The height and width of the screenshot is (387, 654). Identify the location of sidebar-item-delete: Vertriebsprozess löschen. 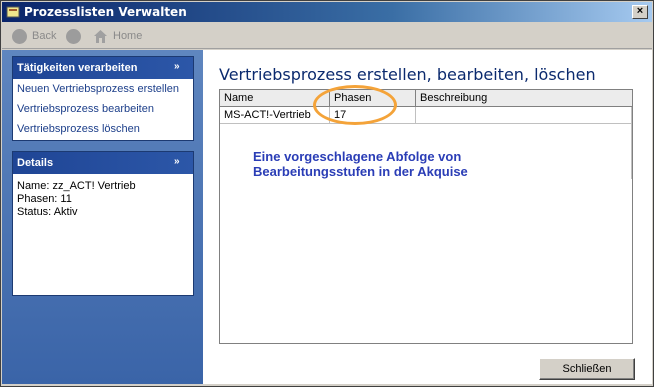
(103, 129).